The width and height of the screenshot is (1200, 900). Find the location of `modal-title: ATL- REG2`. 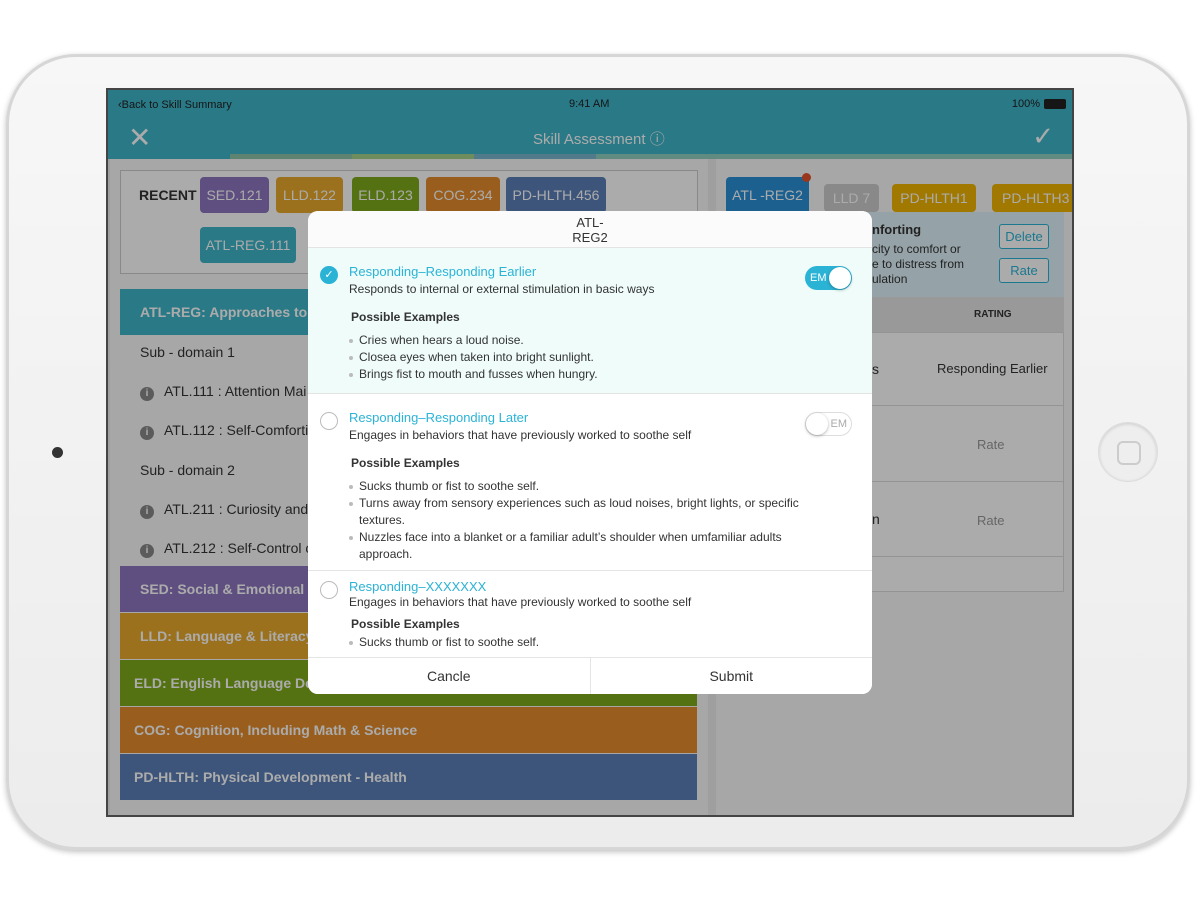

modal-title: ATL- REG2 is located at coordinates (590, 229).